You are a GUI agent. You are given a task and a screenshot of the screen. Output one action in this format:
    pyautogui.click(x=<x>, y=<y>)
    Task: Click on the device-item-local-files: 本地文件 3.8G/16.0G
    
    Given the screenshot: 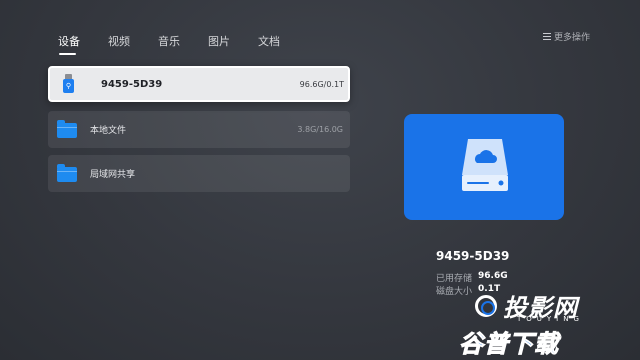 What is the action you would take?
    pyautogui.click(x=199, y=129)
    